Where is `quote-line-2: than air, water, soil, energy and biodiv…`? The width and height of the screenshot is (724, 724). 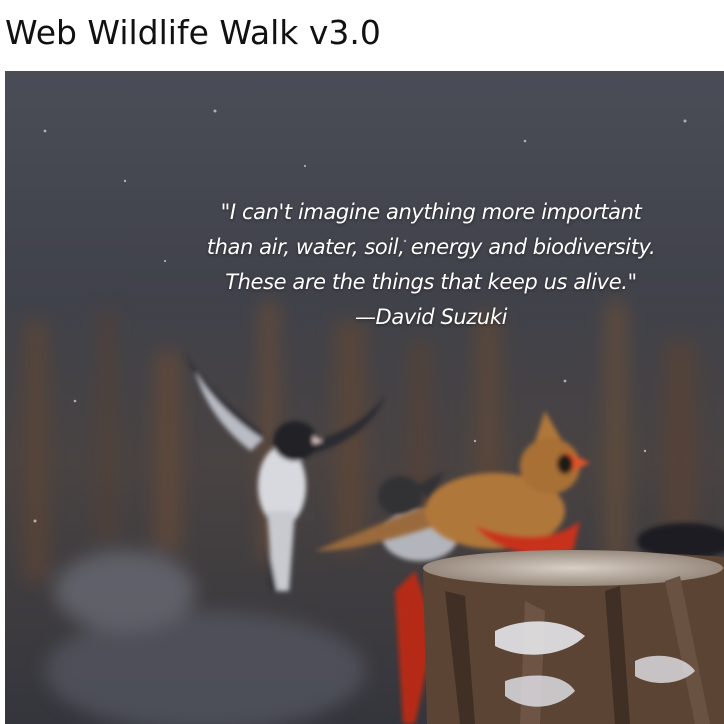
quote-line-2: than air, water, soil, energy and biodiv… is located at coordinates (431, 247).